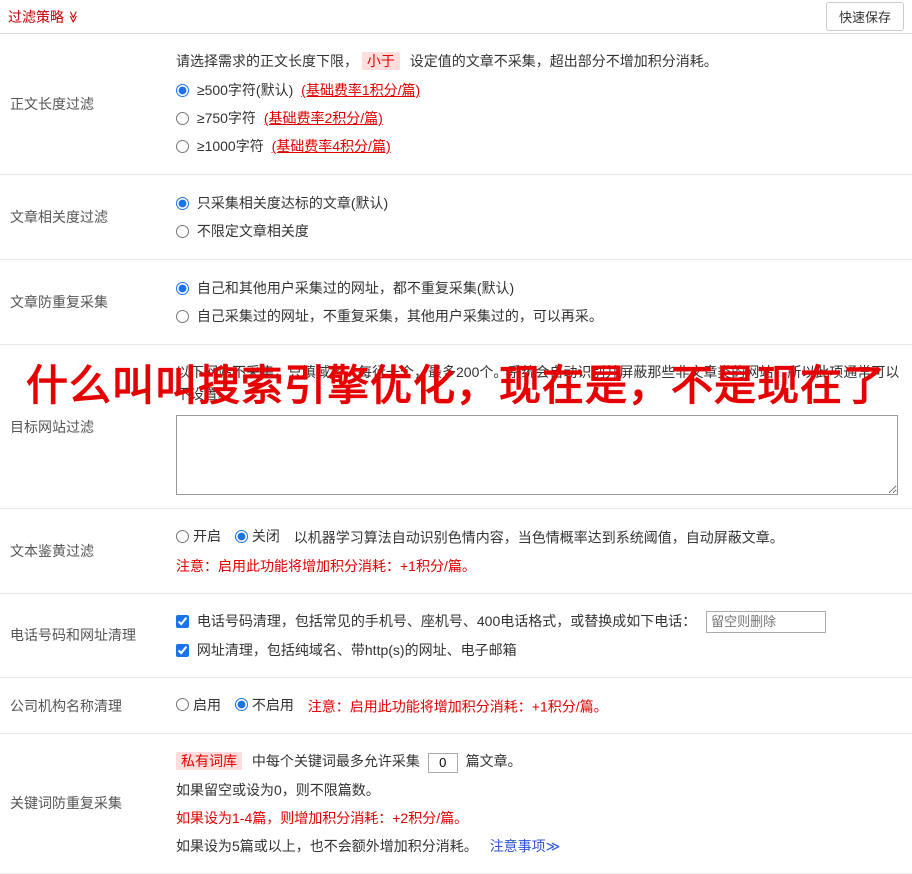  I want to click on company-clean-content: 启用 不启用 注意：启用此功能将增加积分消耗：+1积分/篇。, so click(541, 706).